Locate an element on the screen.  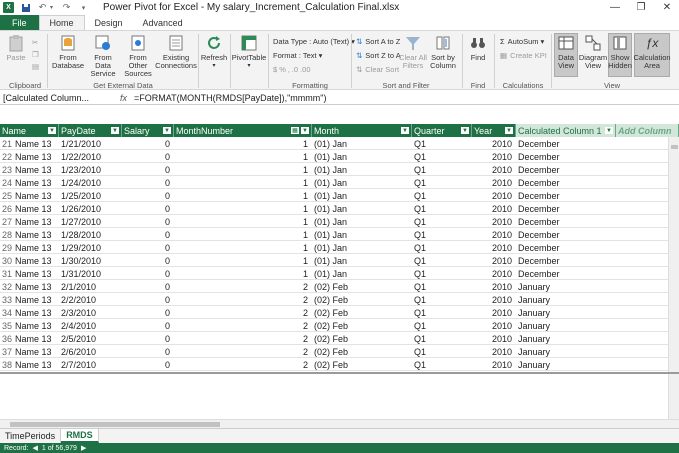
table-row: 33 Name 13 2/2/2010 0 2 (02) Feb Q1 2010 January is located at coordinates (334, 299).